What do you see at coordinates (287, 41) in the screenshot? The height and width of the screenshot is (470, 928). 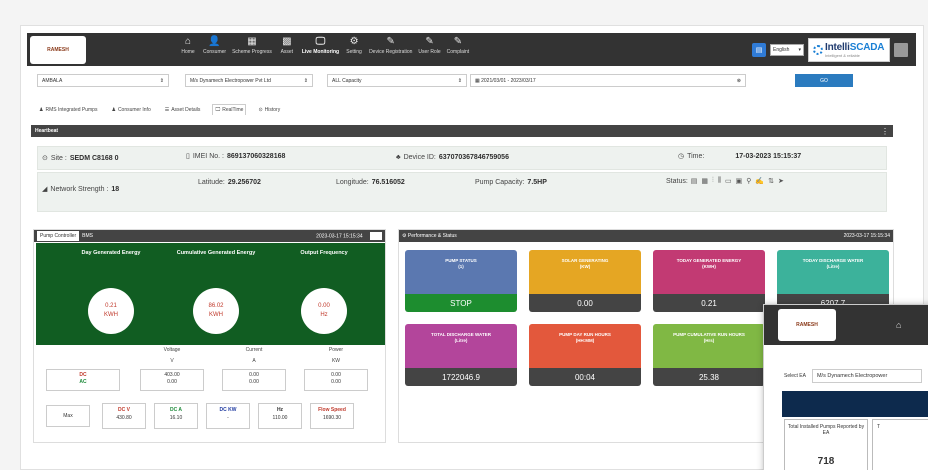 I see `grid-icon: ▩` at bounding box center [287, 41].